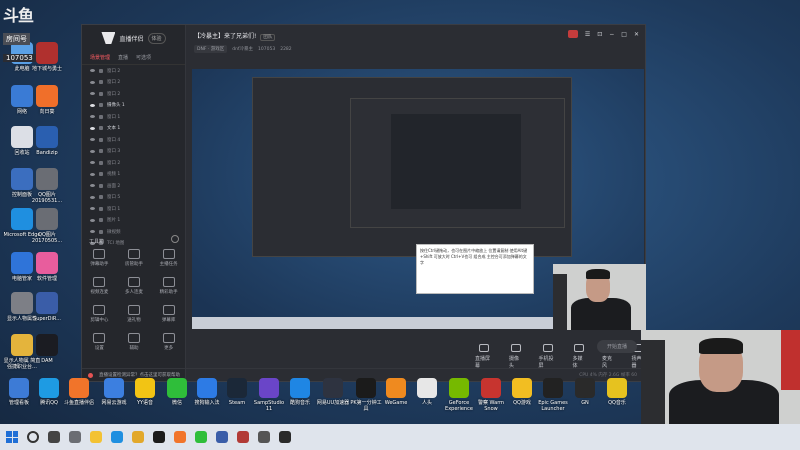  I want to click on desktop-icon: 软件管理, so click(47, 267).